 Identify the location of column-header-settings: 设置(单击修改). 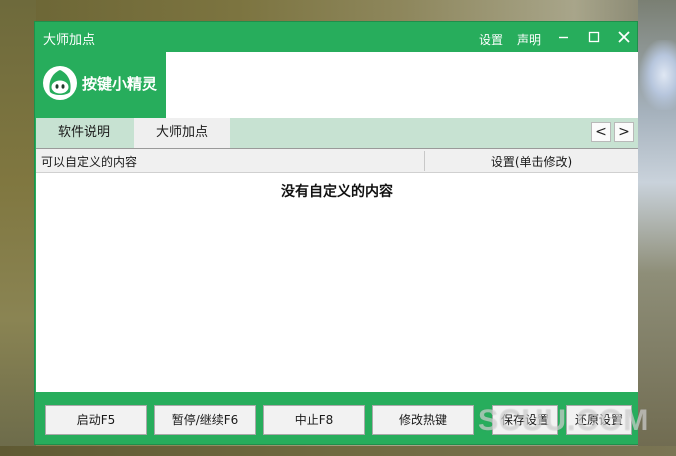
(531, 161).